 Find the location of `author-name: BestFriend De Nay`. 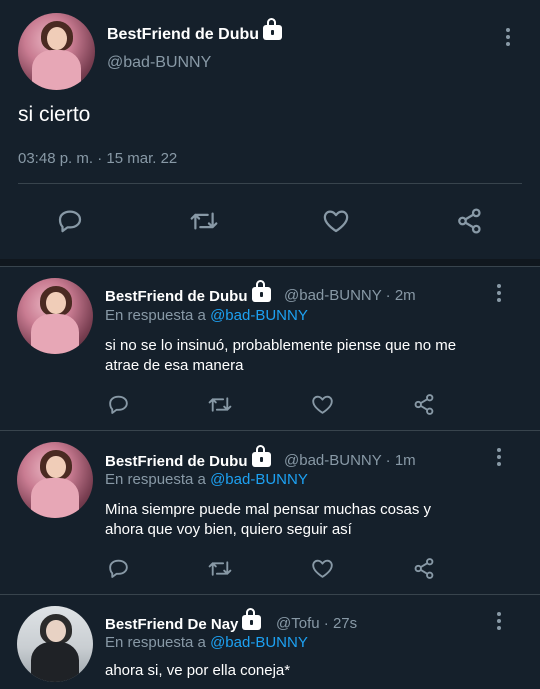

author-name: BestFriend De Nay is located at coordinates (183, 620).